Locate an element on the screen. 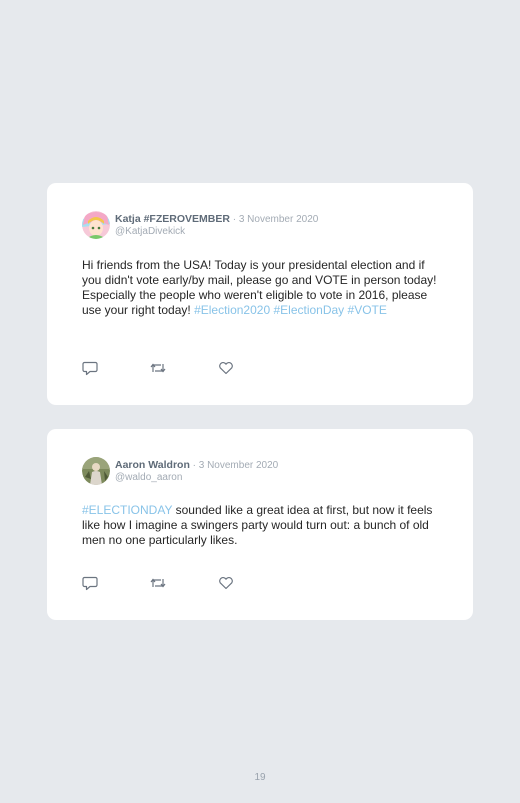 This screenshot has width=520, height=803. hashtag-link: #ElectionDay is located at coordinates (308, 310).